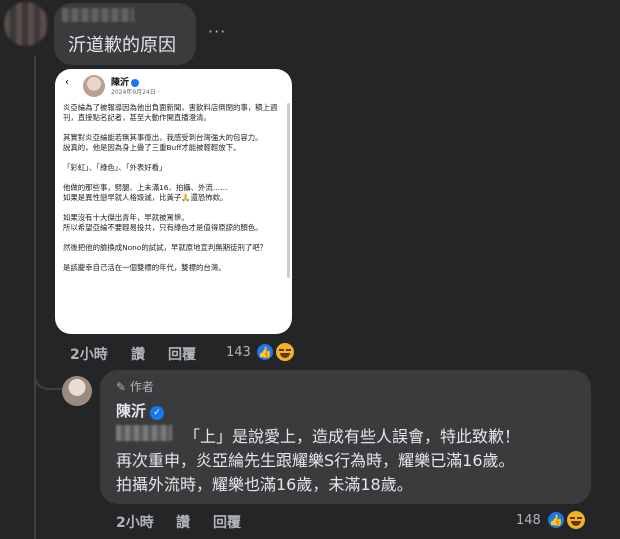  What do you see at coordinates (144, 433) in the screenshot?
I see `redacted-mention` at bounding box center [144, 433].